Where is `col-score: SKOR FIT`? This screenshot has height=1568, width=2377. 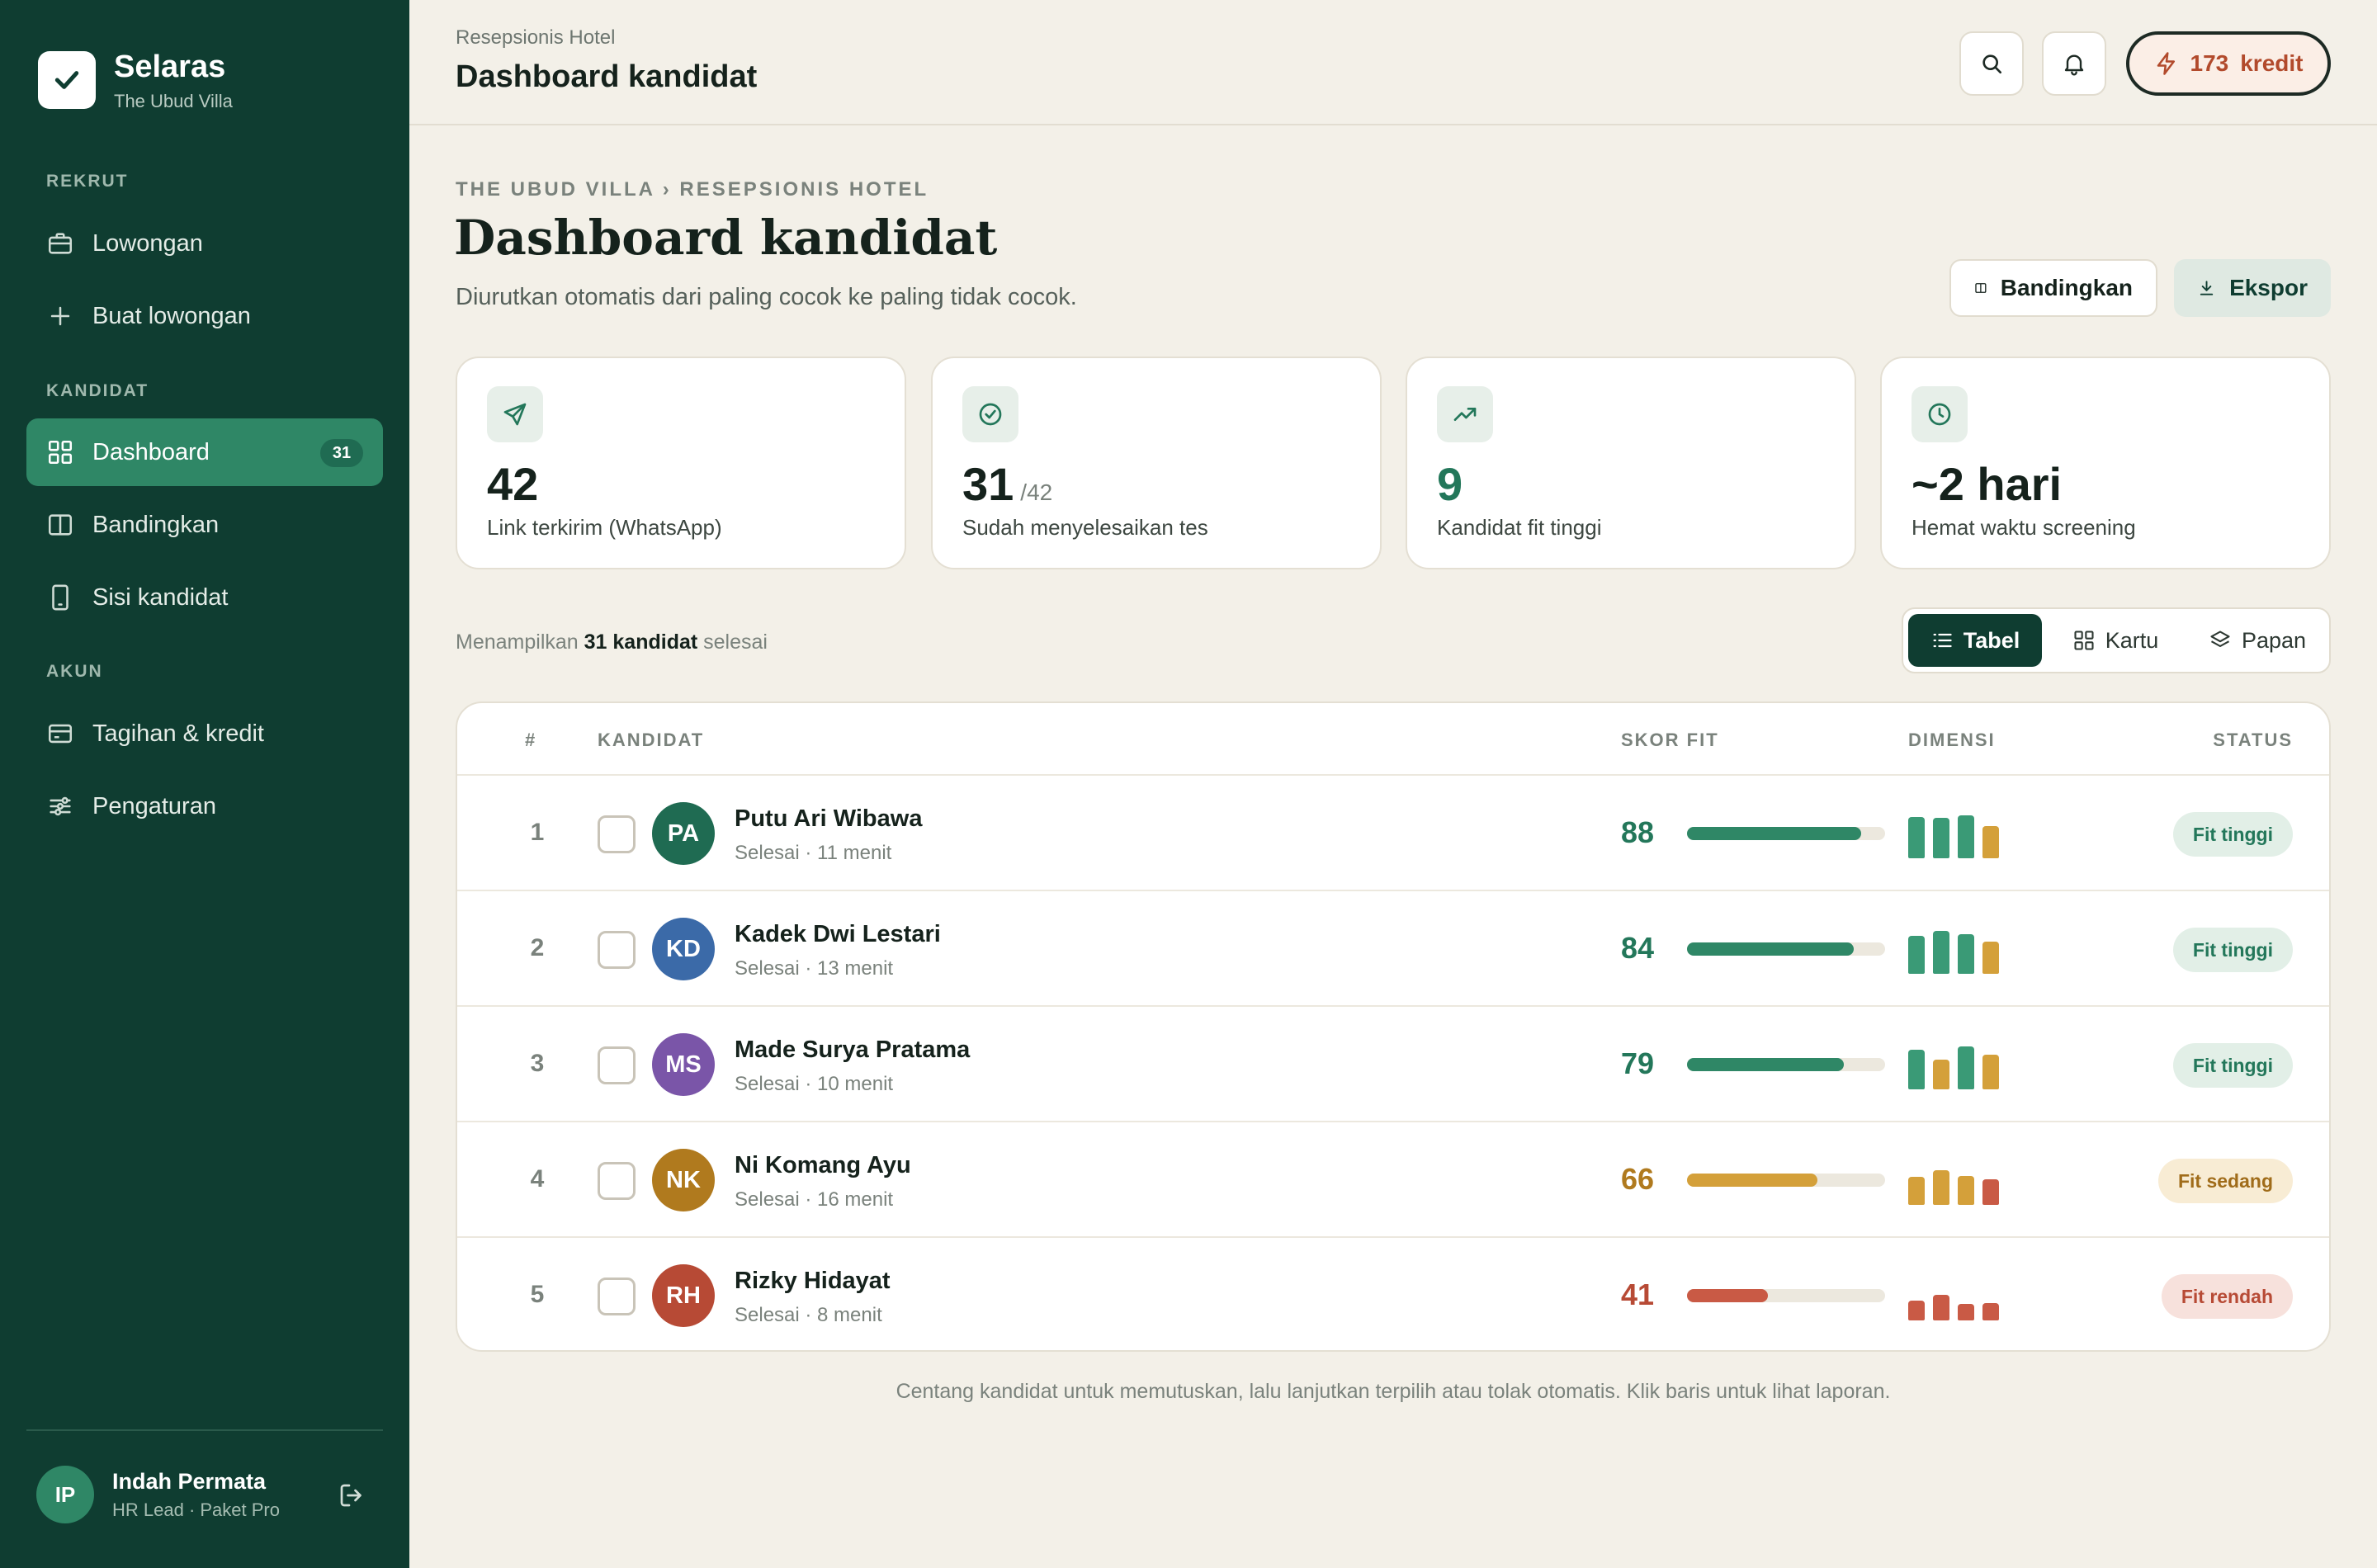
col-score: SKOR FIT is located at coordinates (1670, 740).